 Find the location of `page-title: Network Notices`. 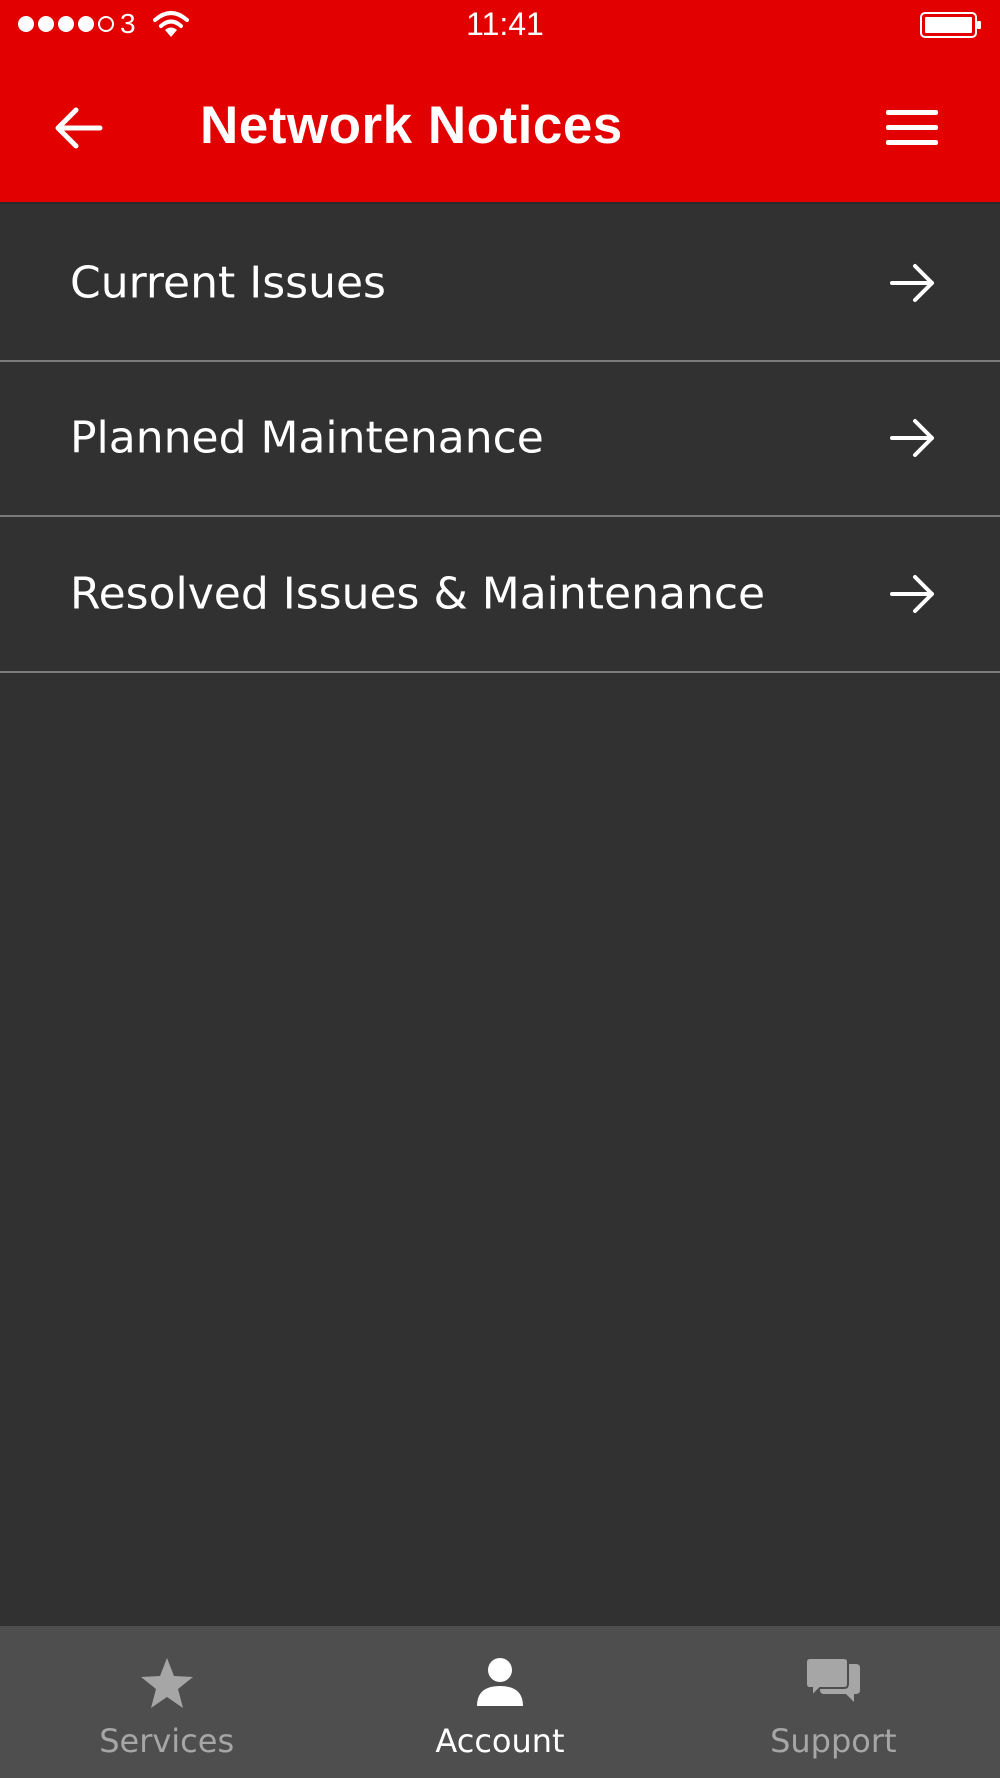

page-title: Network Notices is located at coordinates (411, 125).